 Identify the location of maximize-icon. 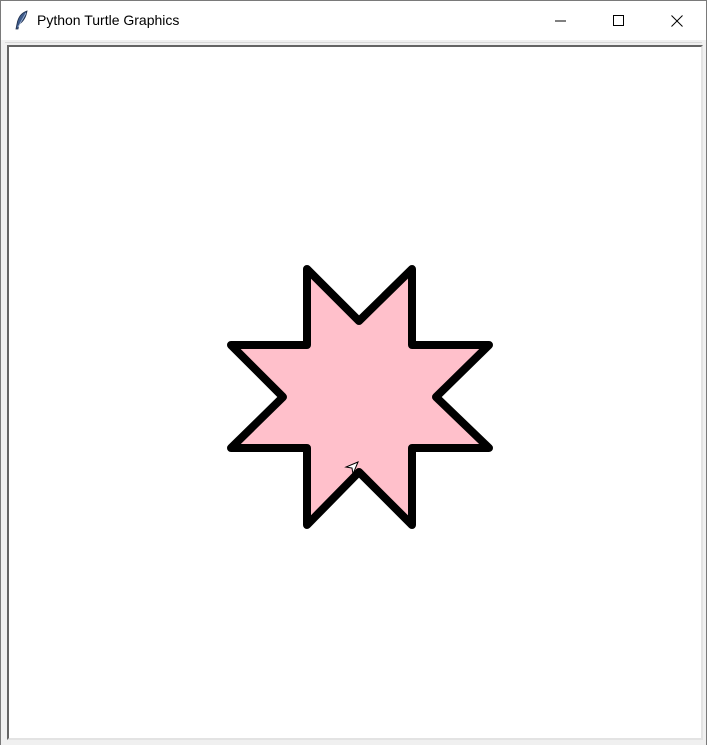
(618, 20).